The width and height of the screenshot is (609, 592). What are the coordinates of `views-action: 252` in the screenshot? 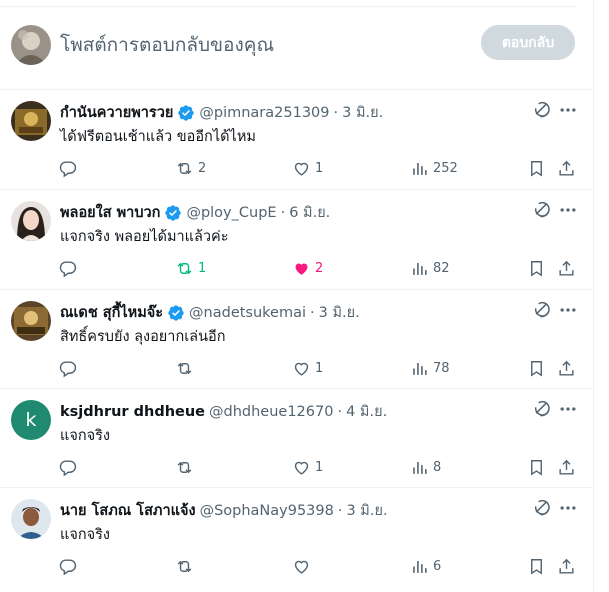 It's located at (434, 168).